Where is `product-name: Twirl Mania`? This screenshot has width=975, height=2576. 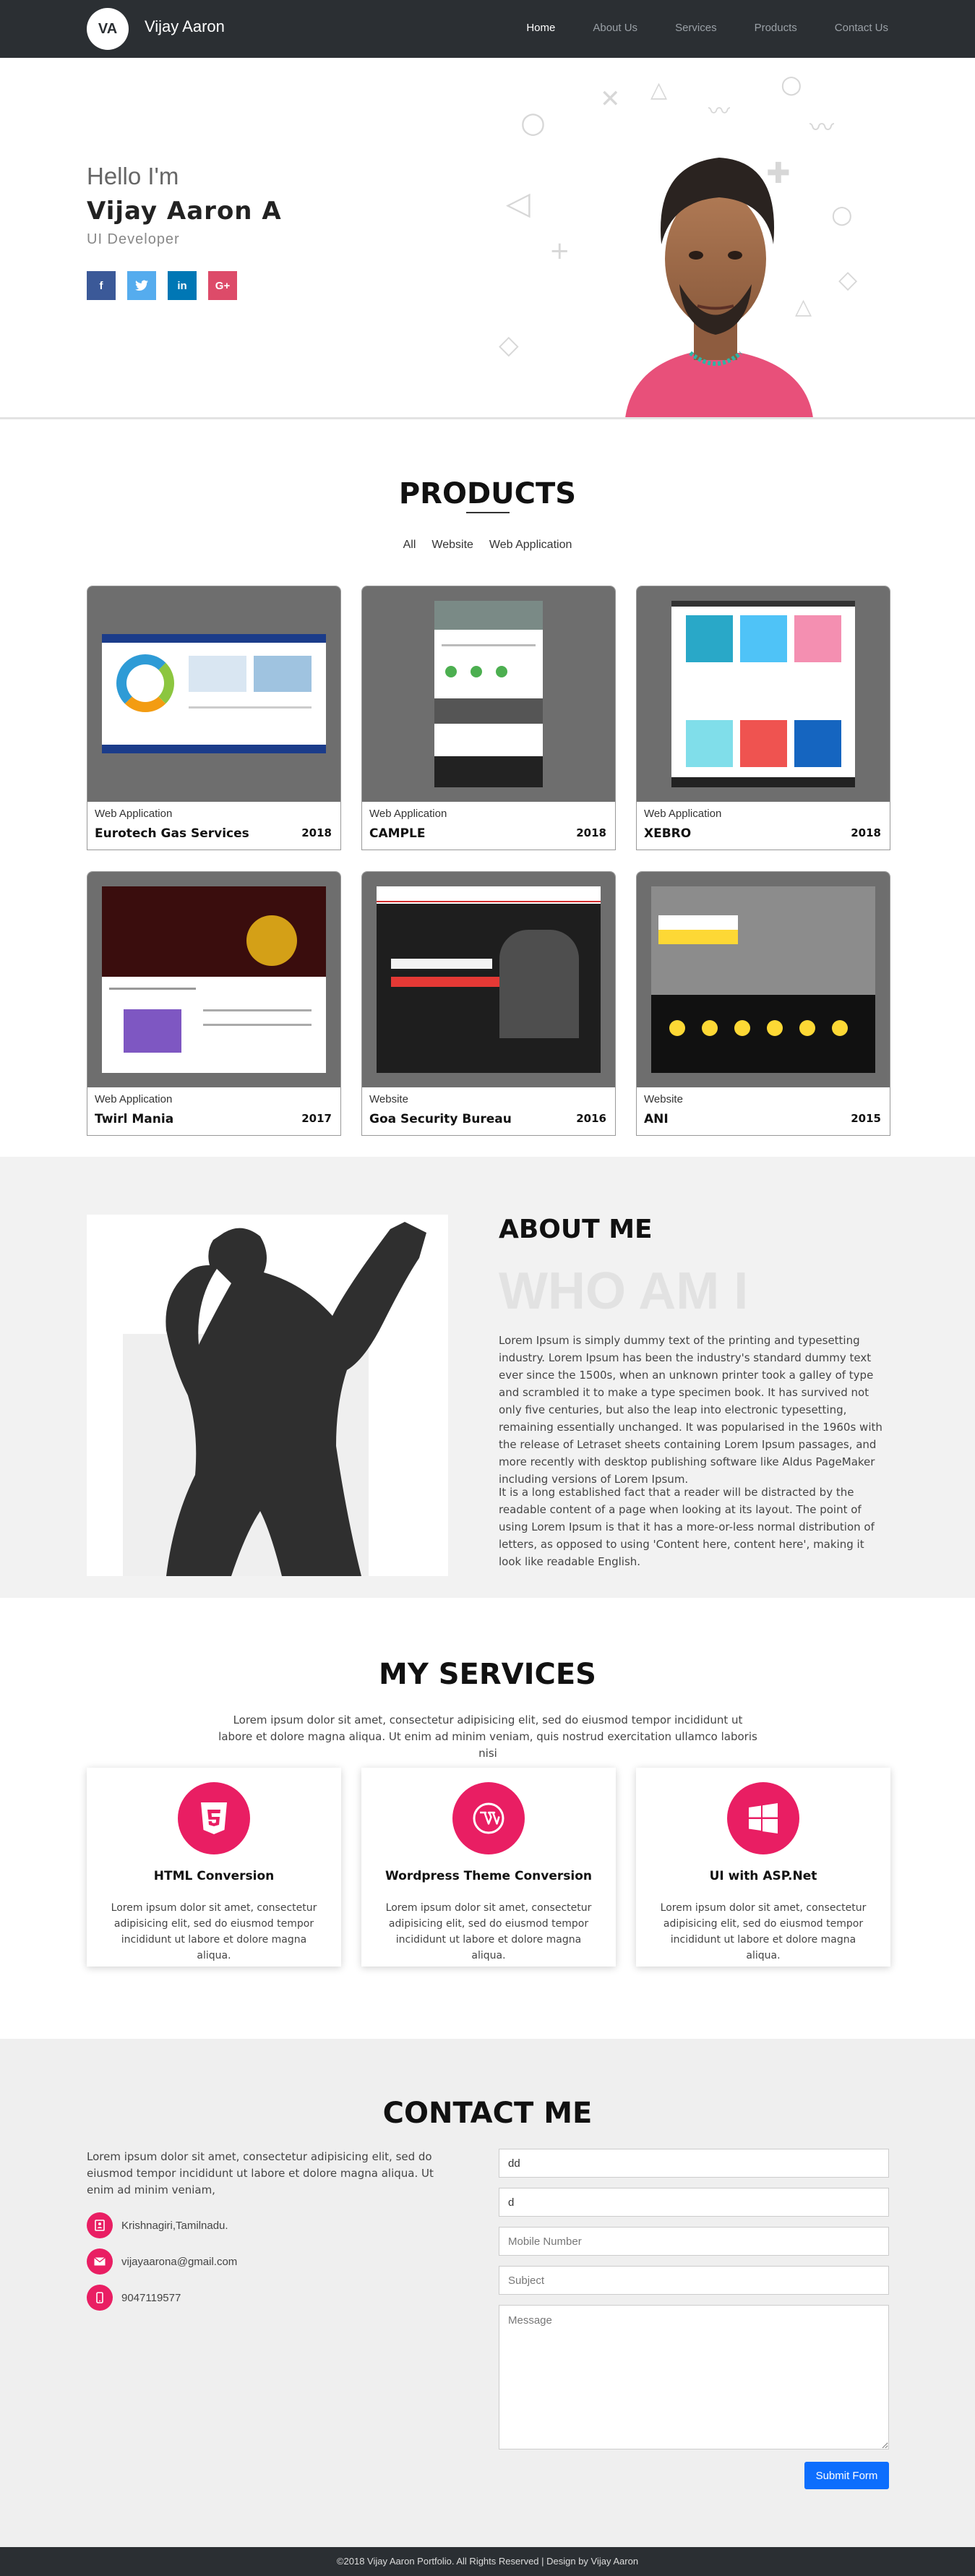 product-name: Twirl Mania is located at coordinates (134, 1119).